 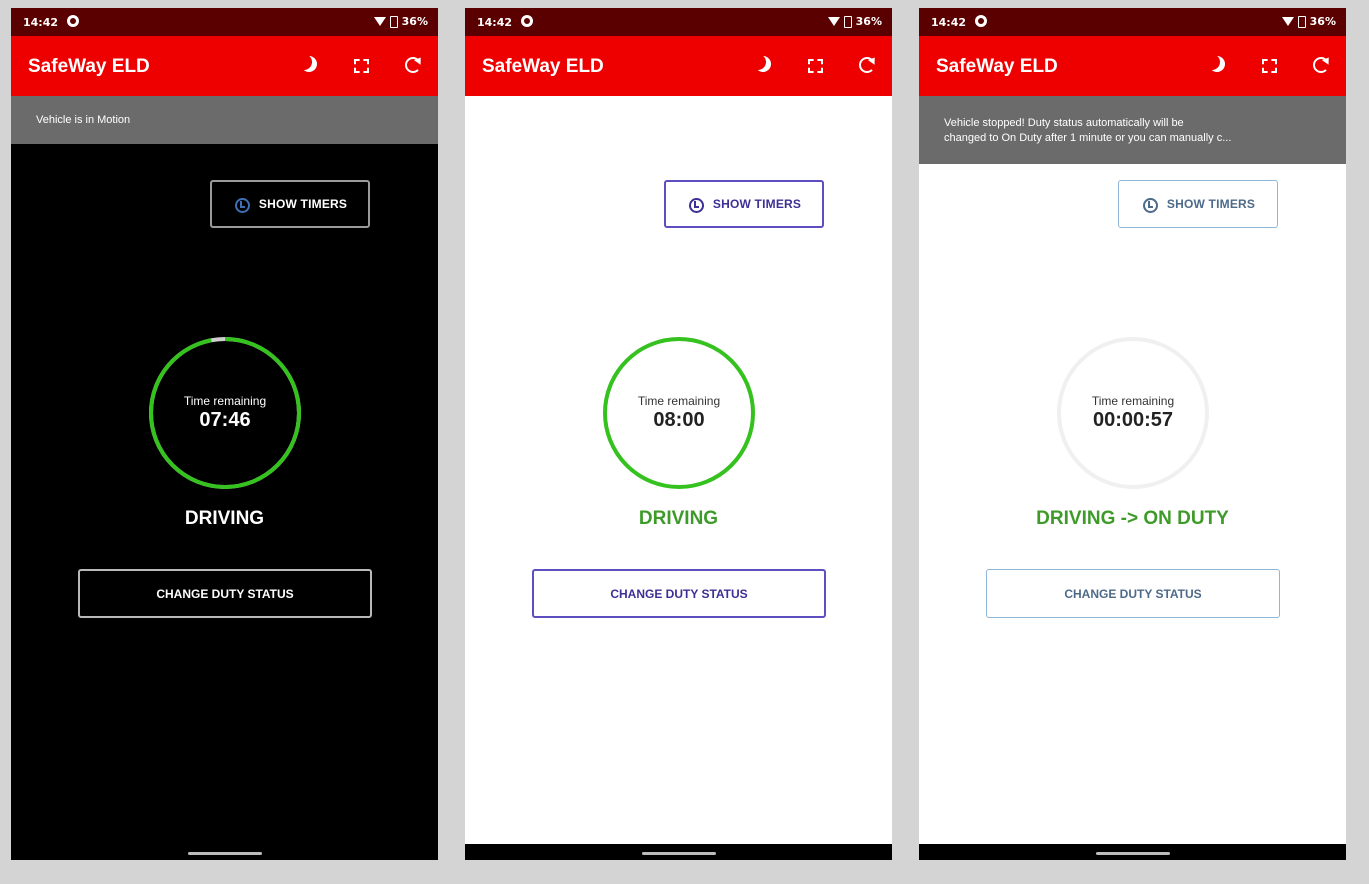 What do you see at coordinates (83, 120) in the screenshot?
I see `banner-text: Vehicle is in Motion` at bounding box center [83, 120].